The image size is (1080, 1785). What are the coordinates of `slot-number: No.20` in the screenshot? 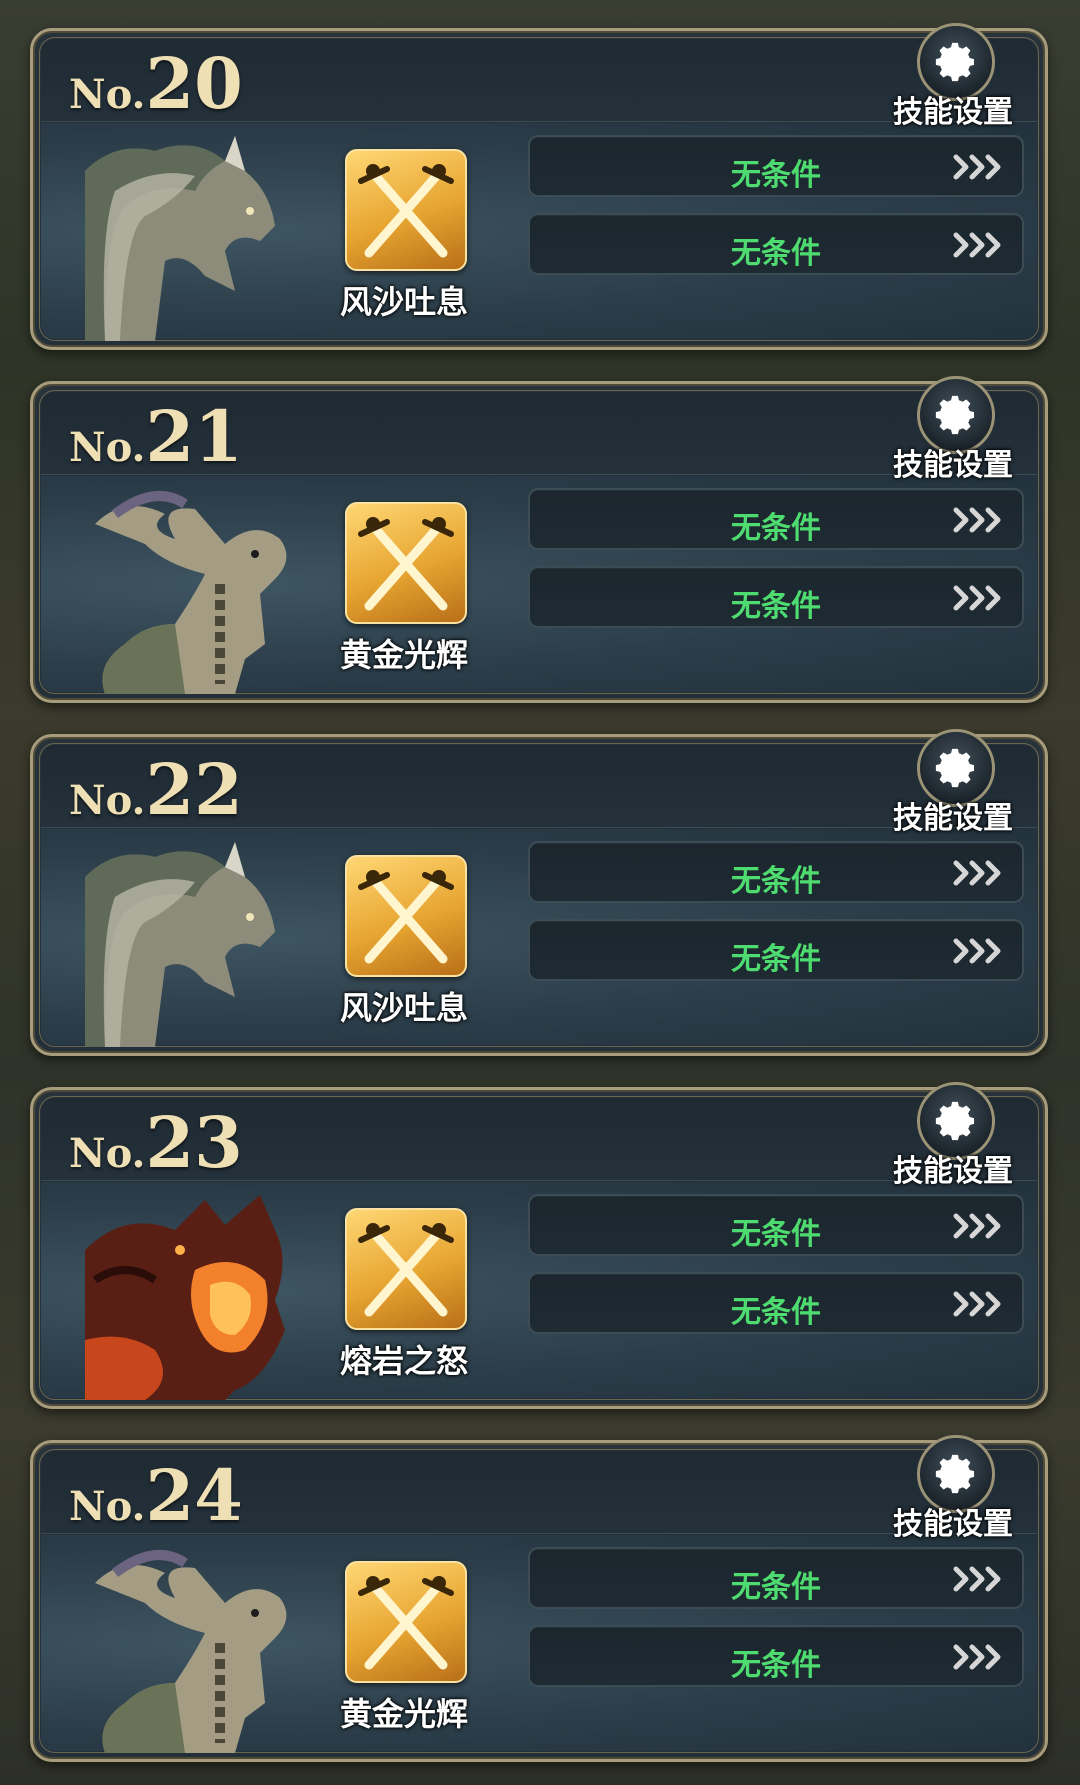 It's located at (156, 83).